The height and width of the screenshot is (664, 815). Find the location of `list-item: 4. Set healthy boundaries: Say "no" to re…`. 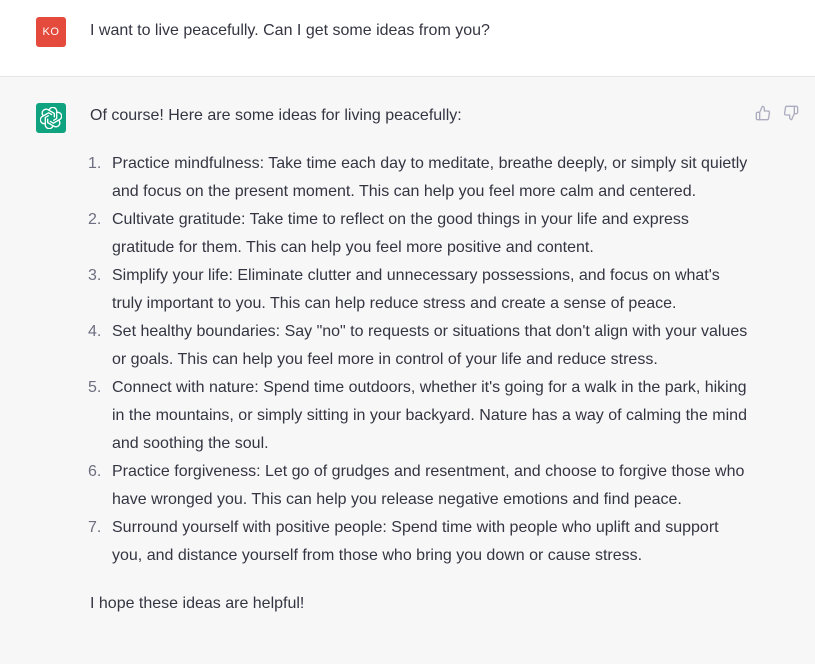

list-item: 4. Set healthy boundaries: Say "no" to re… is located at coordinates (419, 346).